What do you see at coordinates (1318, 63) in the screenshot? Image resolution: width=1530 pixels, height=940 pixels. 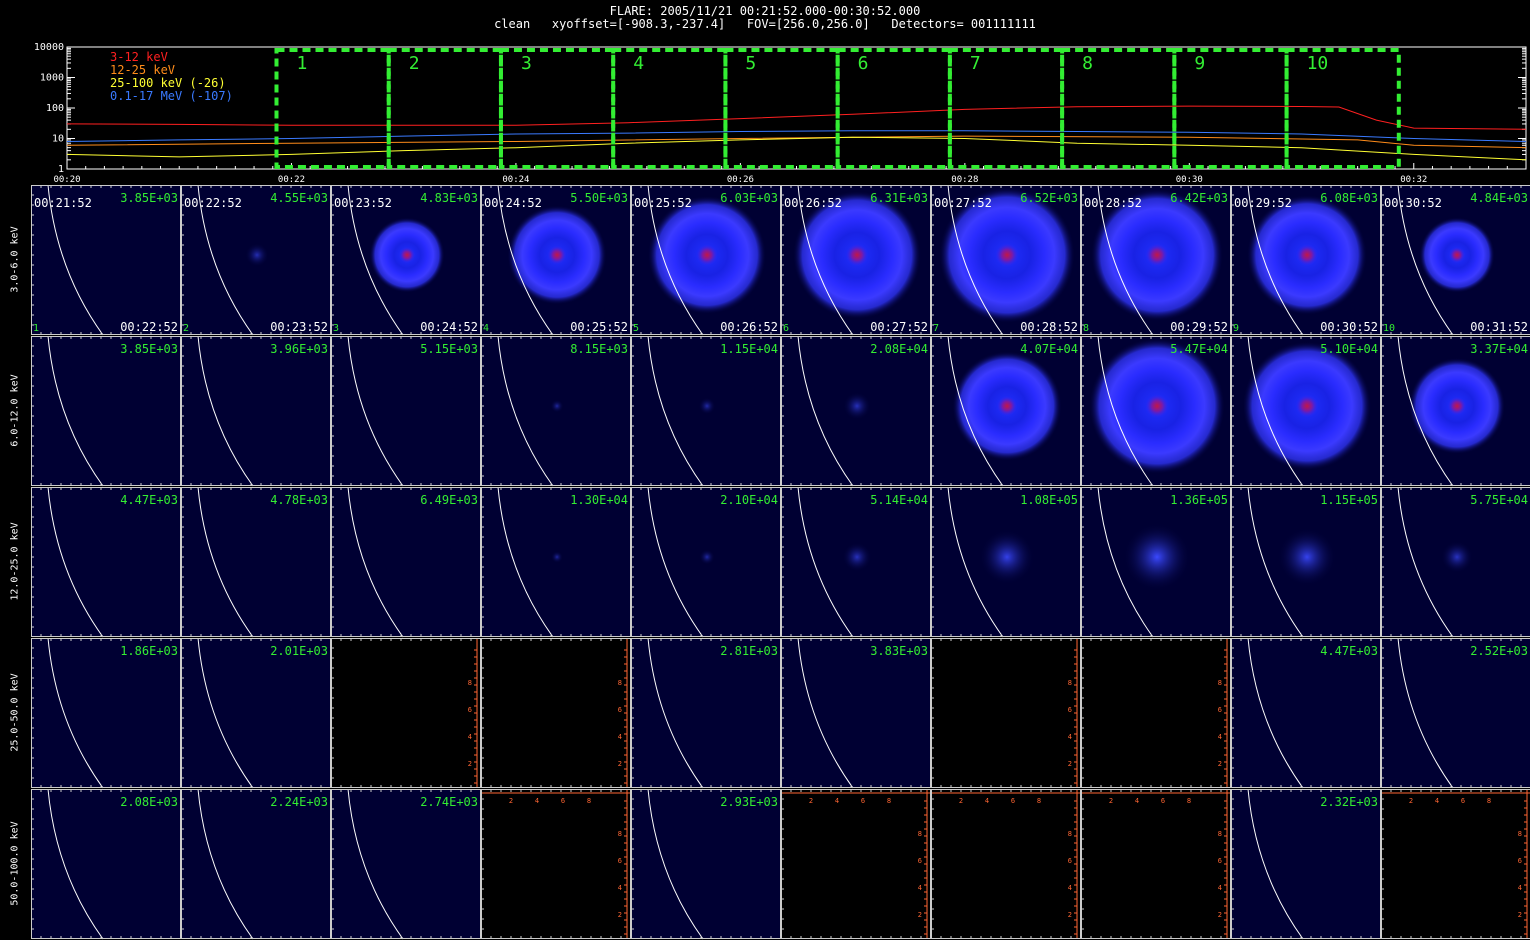 I see `time-interval-label: 10` at bounding box center [1318, 63].